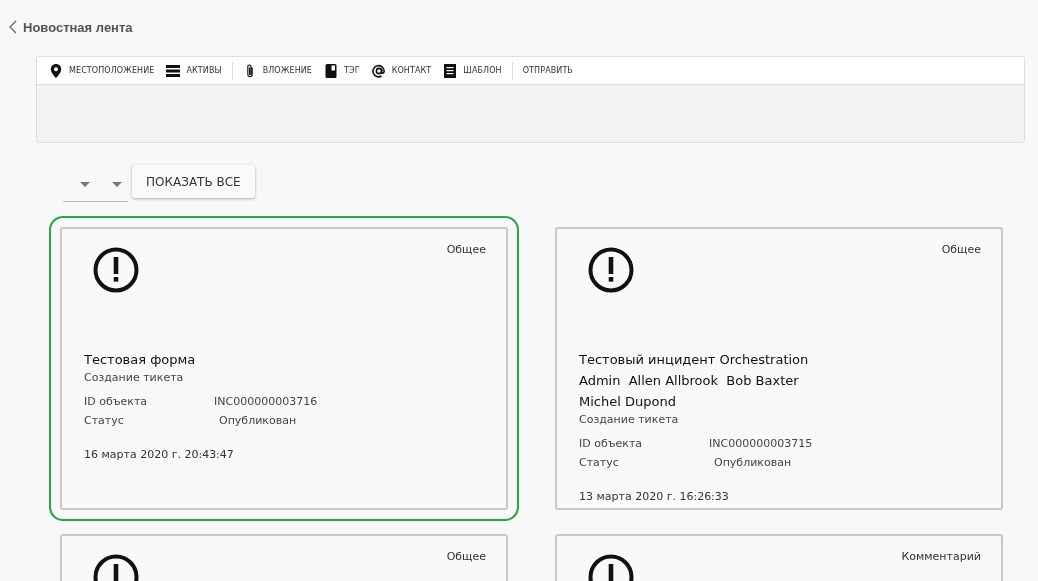  Describe the element at coordinates (331, 70) in the screenshot. I see `tag-icon` at that location.